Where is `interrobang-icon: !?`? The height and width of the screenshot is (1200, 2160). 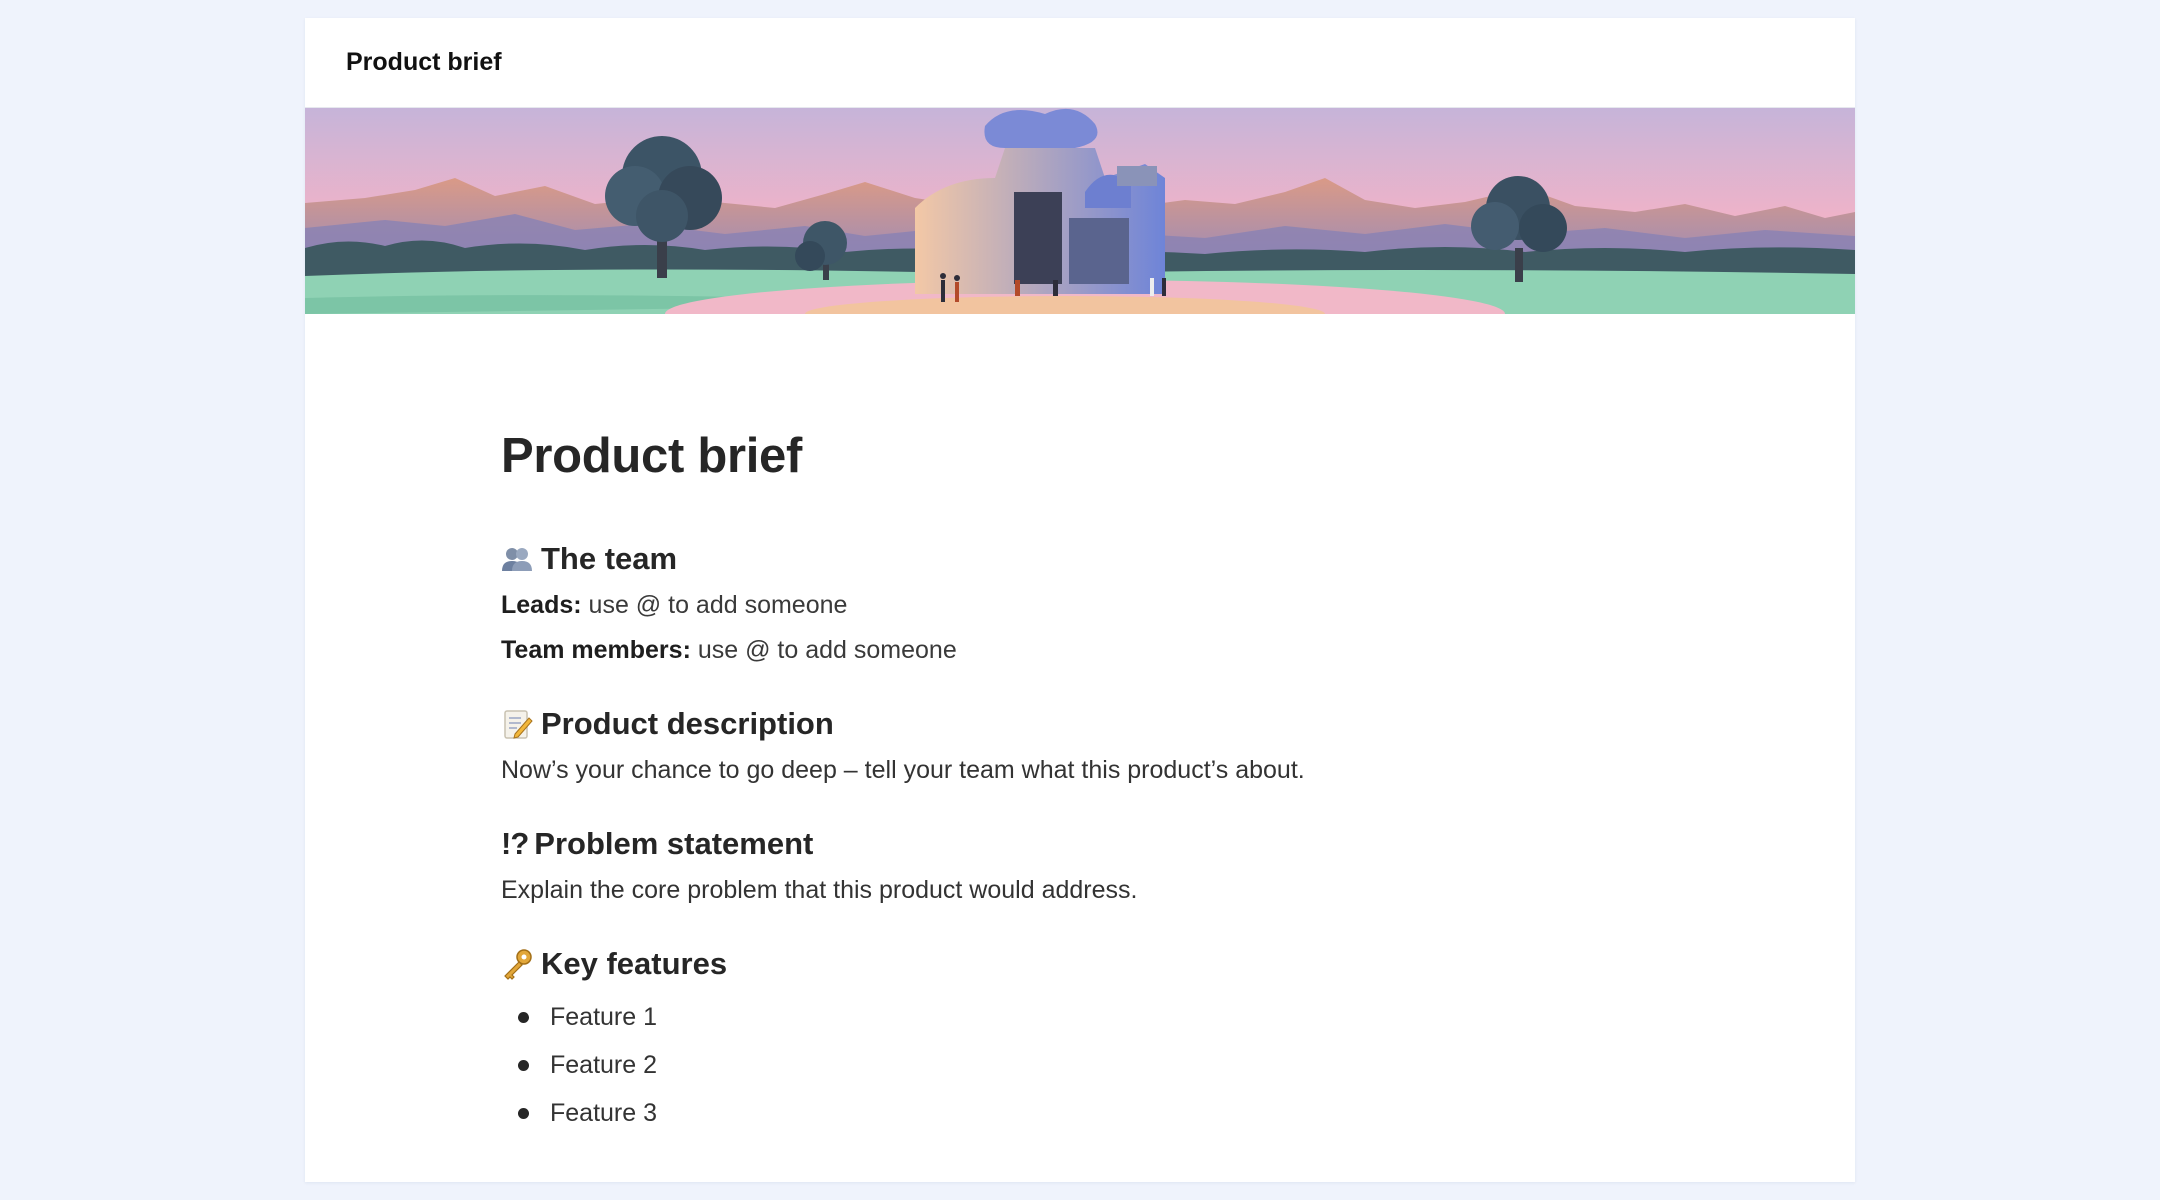
interrobang-icon: !? is located at coordinates (515, 843).